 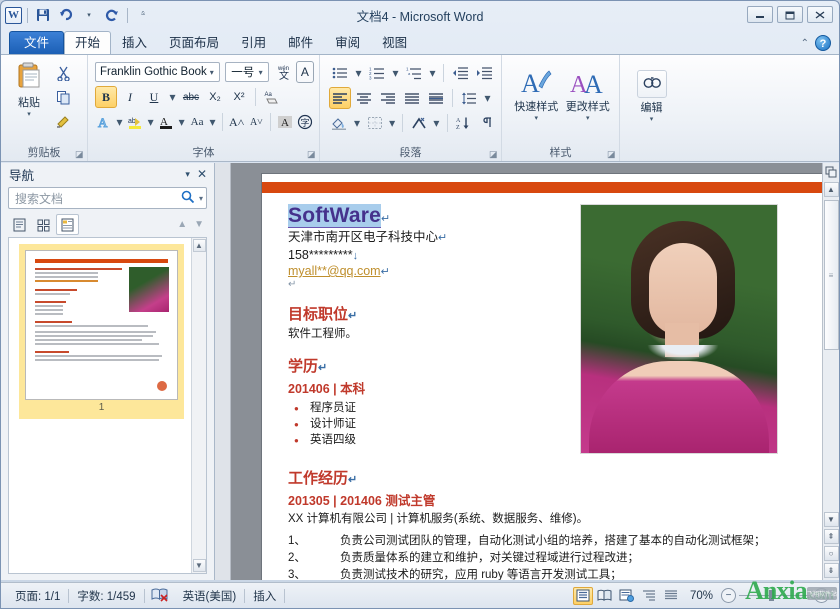 What do you see at coordinates (377, 73) in the screenshot?
I see `numbering-icon: 123` at bounding box center [377, 73].